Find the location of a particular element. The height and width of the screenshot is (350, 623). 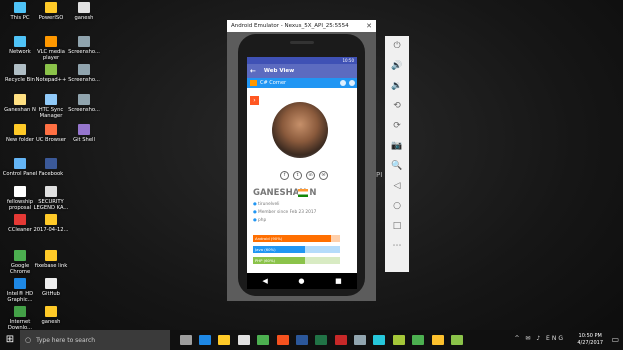

web-header-title: C# Corner is located at coordinates (273, 83).